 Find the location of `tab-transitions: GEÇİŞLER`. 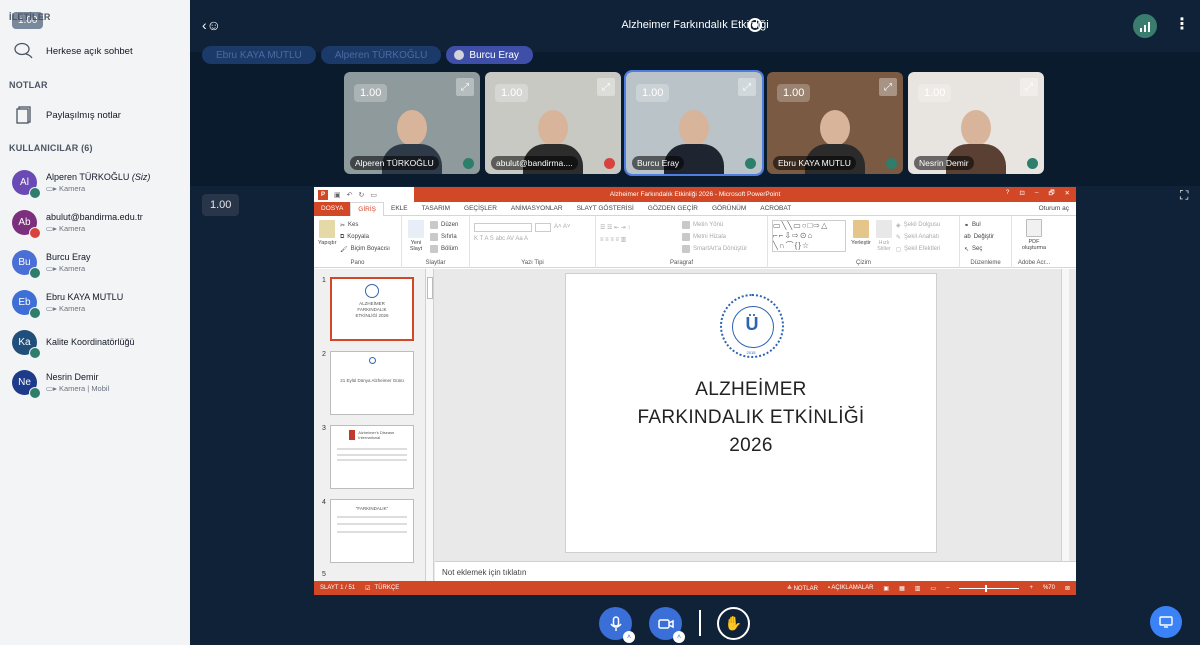

tab-transitions: GEÇİŞLER is located at coordinates (480, 208).